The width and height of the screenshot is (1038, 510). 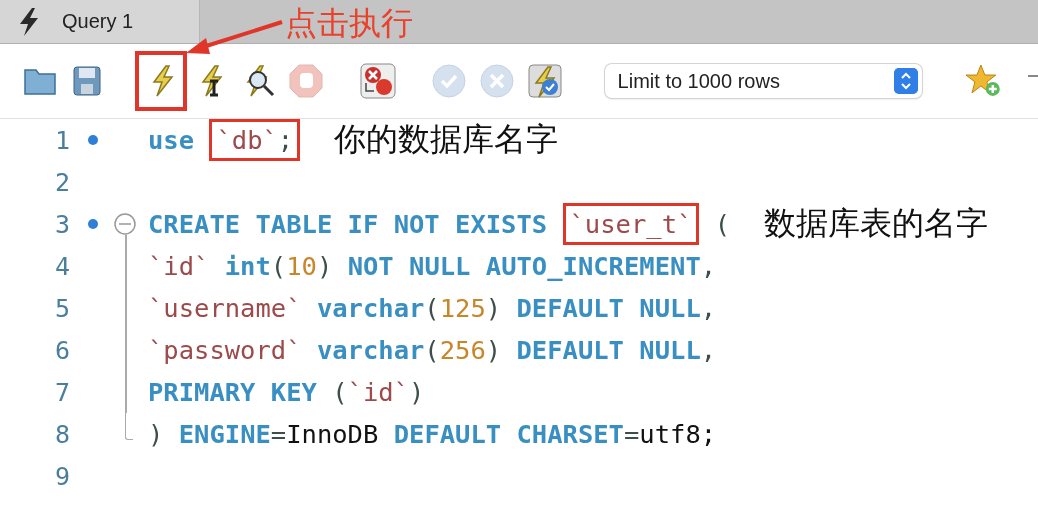 I want to click on code-text: `username` varchar(125) DEFAULT NULL,, so click(x=432, y=308).